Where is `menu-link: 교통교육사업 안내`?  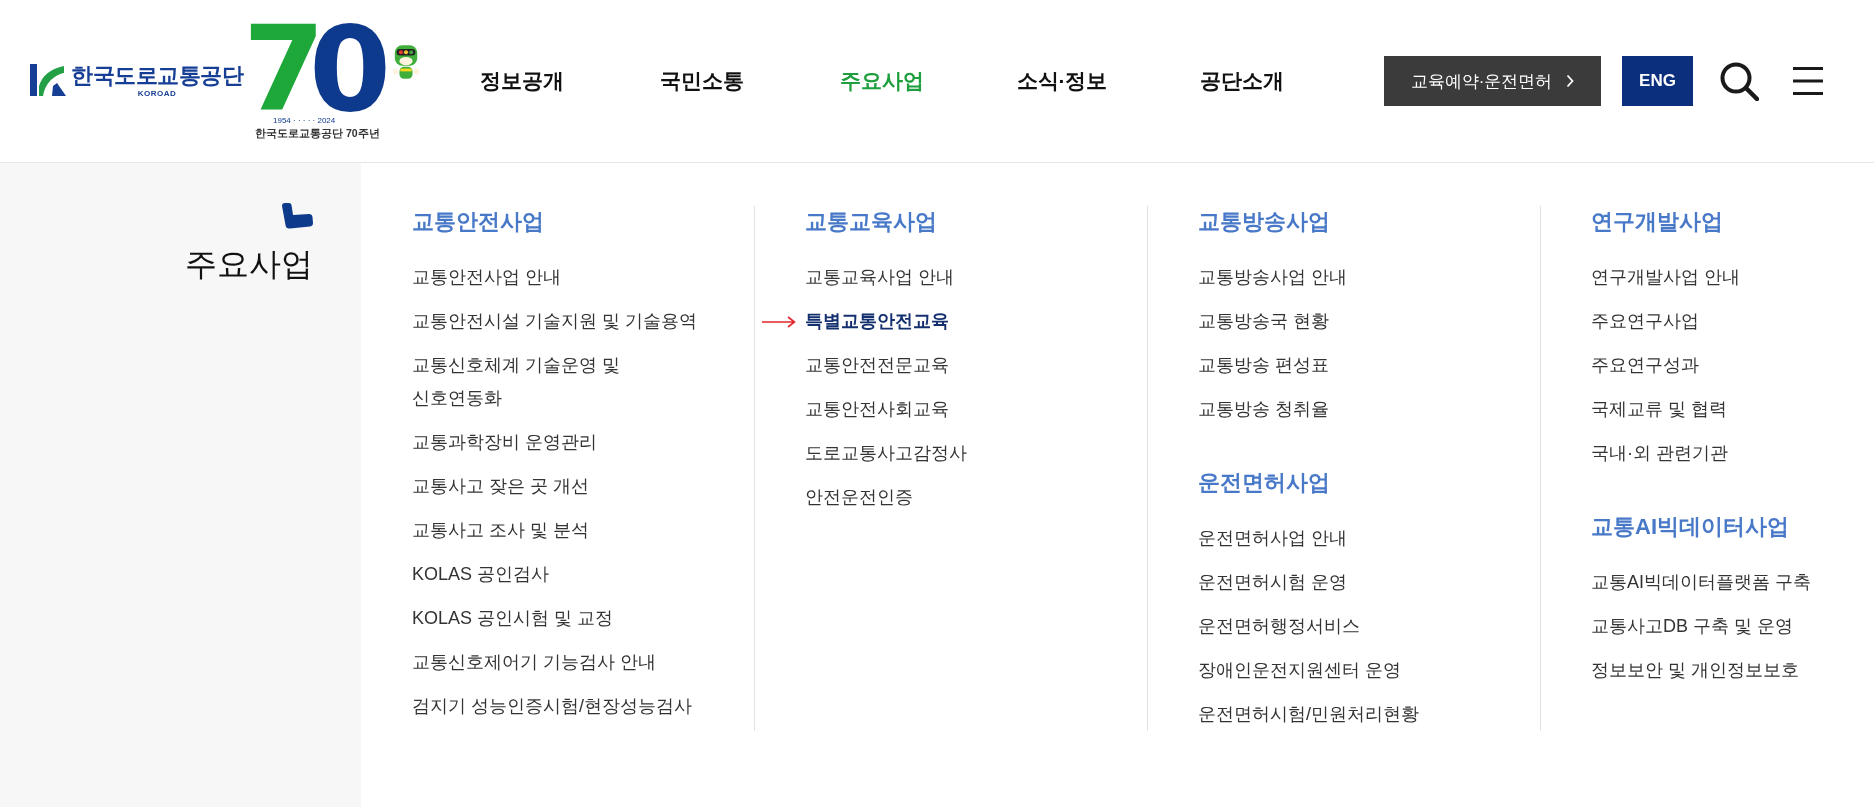 menu-link: 교통교육사업 안내 is located at coordinates (879, 277).